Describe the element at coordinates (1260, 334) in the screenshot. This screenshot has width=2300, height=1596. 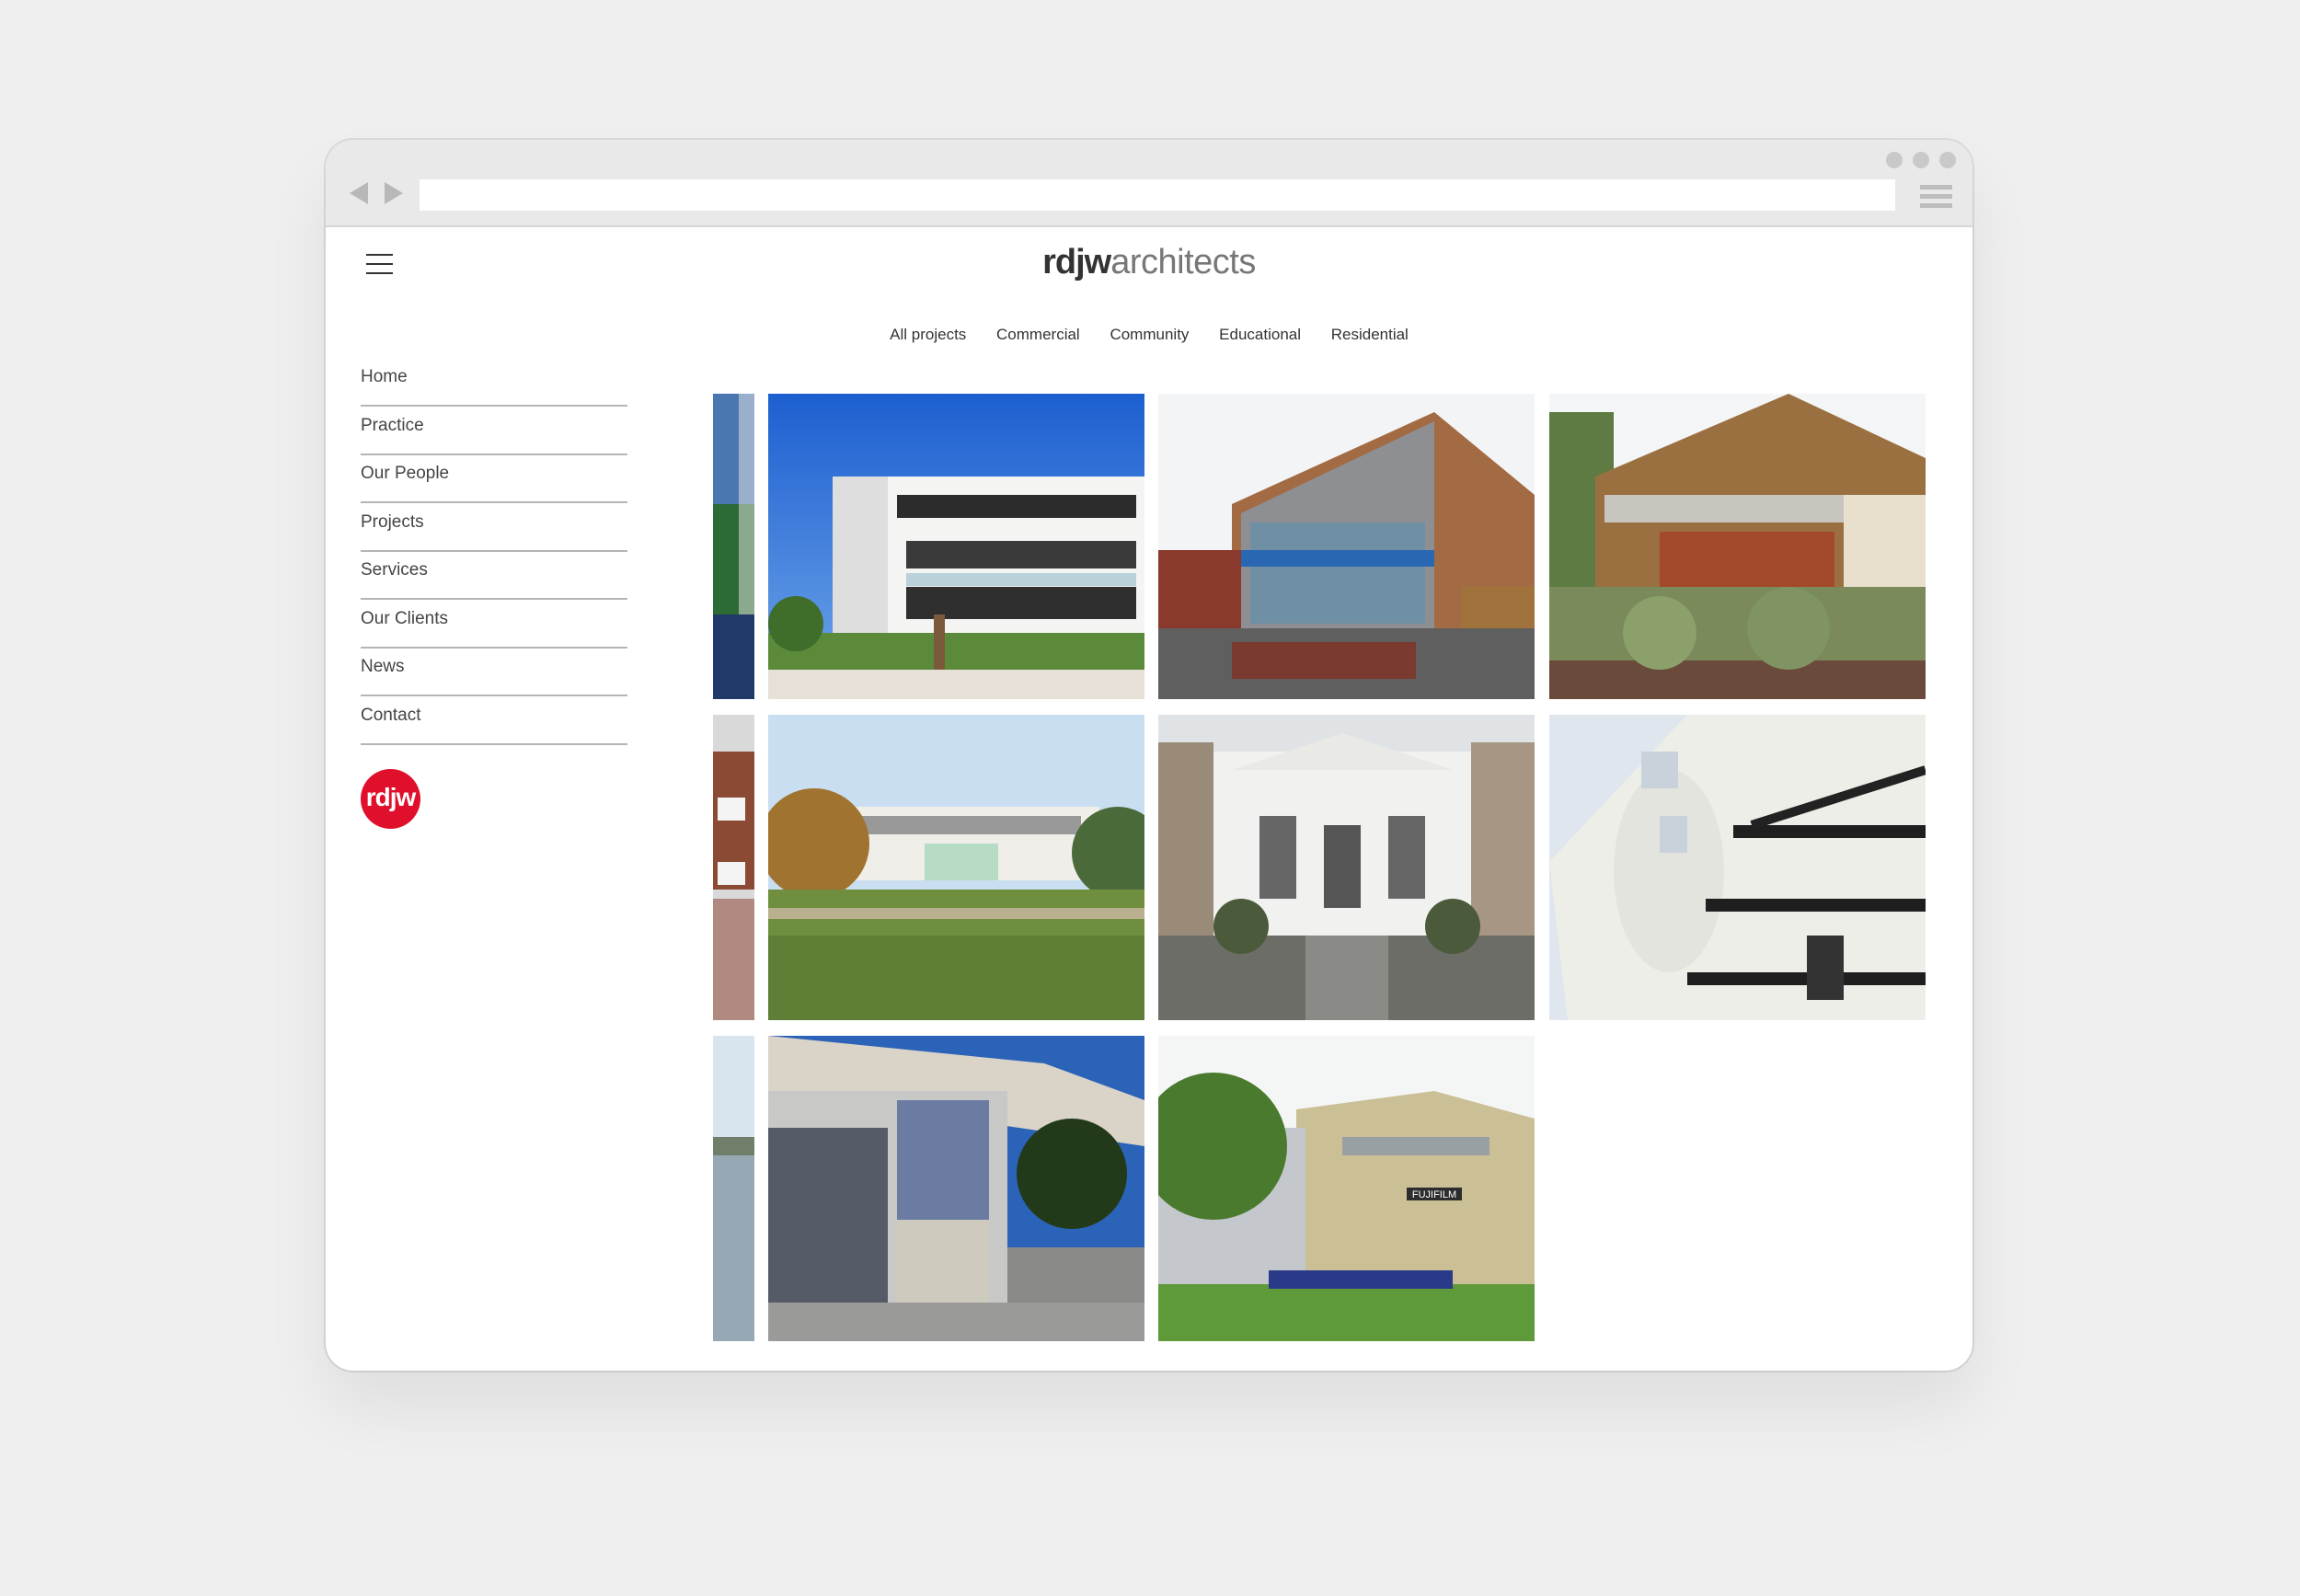
I see `filter-educational: Educational` at that location.